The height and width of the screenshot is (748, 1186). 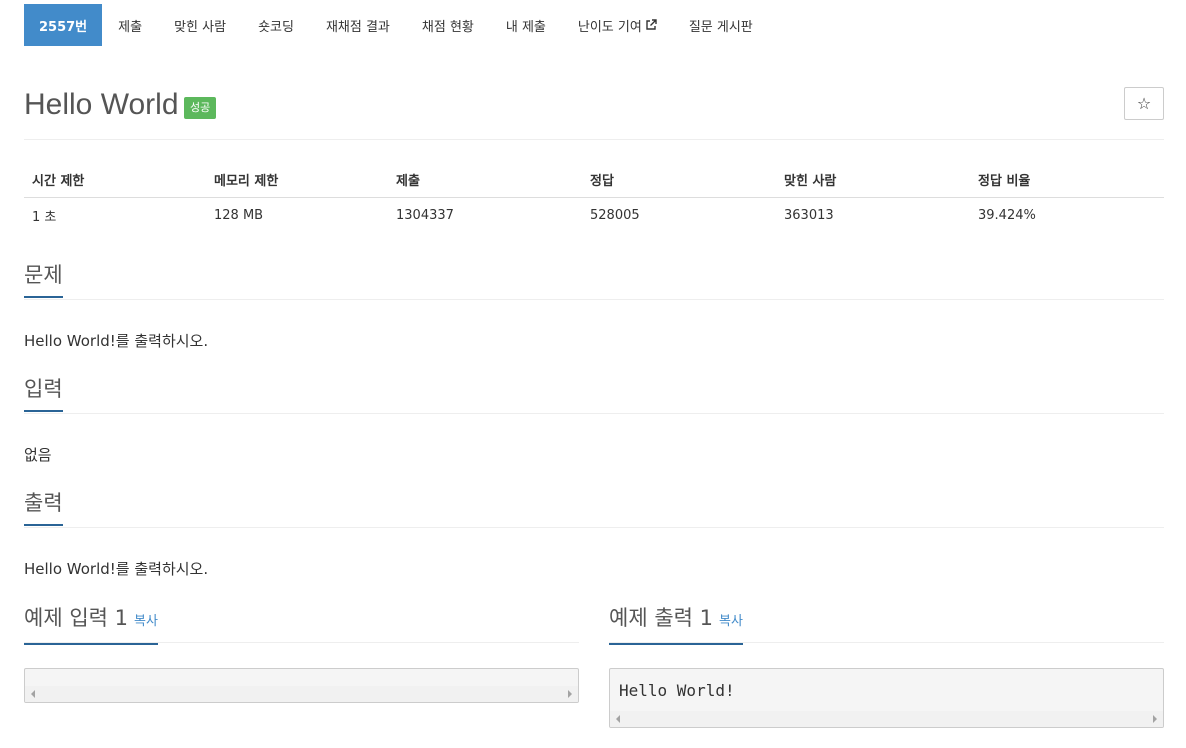 What do you see at coordinates (43, 394) in the screenshot?
I see `input-section-title: 입력` at bounding box center [43, 394].